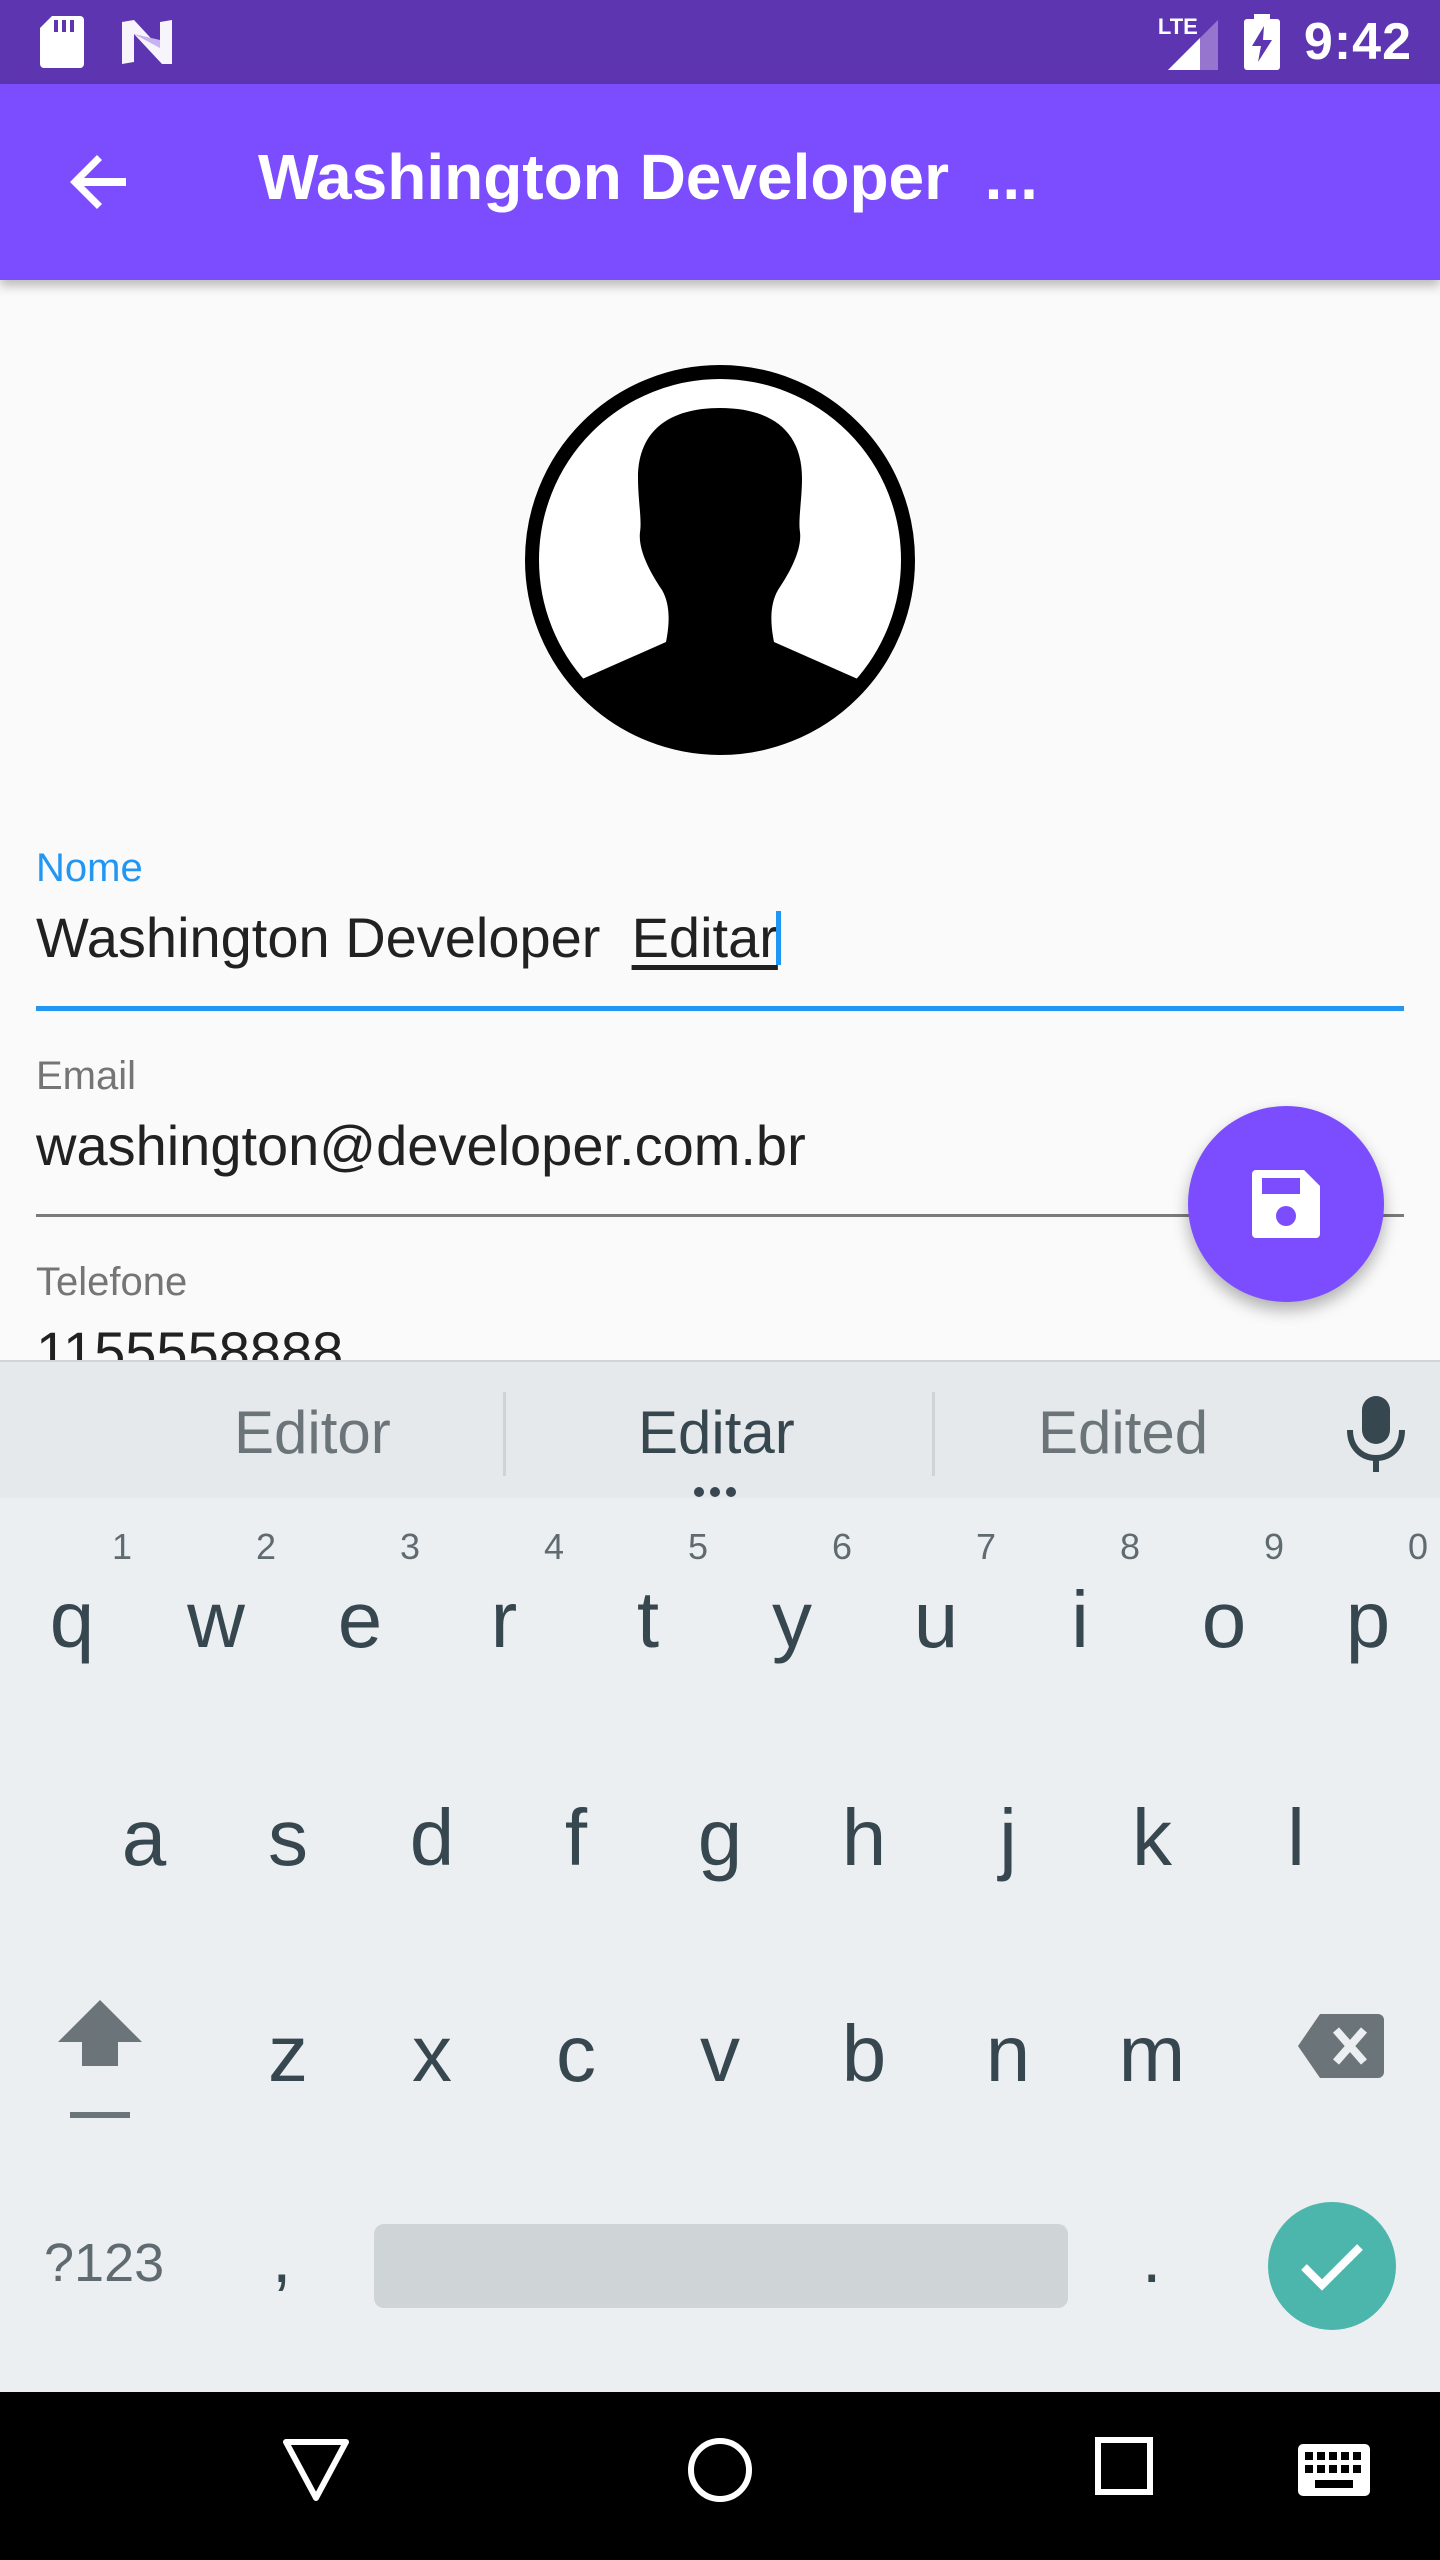 This screenshot has width=1440, height=2560. Describe the element at coordinates (1376, 1434) in the screenshot. I see `microphone-icon` at that location.